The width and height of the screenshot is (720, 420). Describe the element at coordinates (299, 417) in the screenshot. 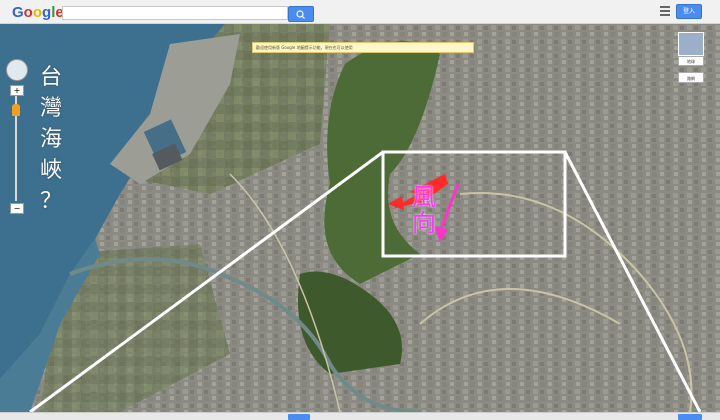

I see `bottom-search-button` at that location.